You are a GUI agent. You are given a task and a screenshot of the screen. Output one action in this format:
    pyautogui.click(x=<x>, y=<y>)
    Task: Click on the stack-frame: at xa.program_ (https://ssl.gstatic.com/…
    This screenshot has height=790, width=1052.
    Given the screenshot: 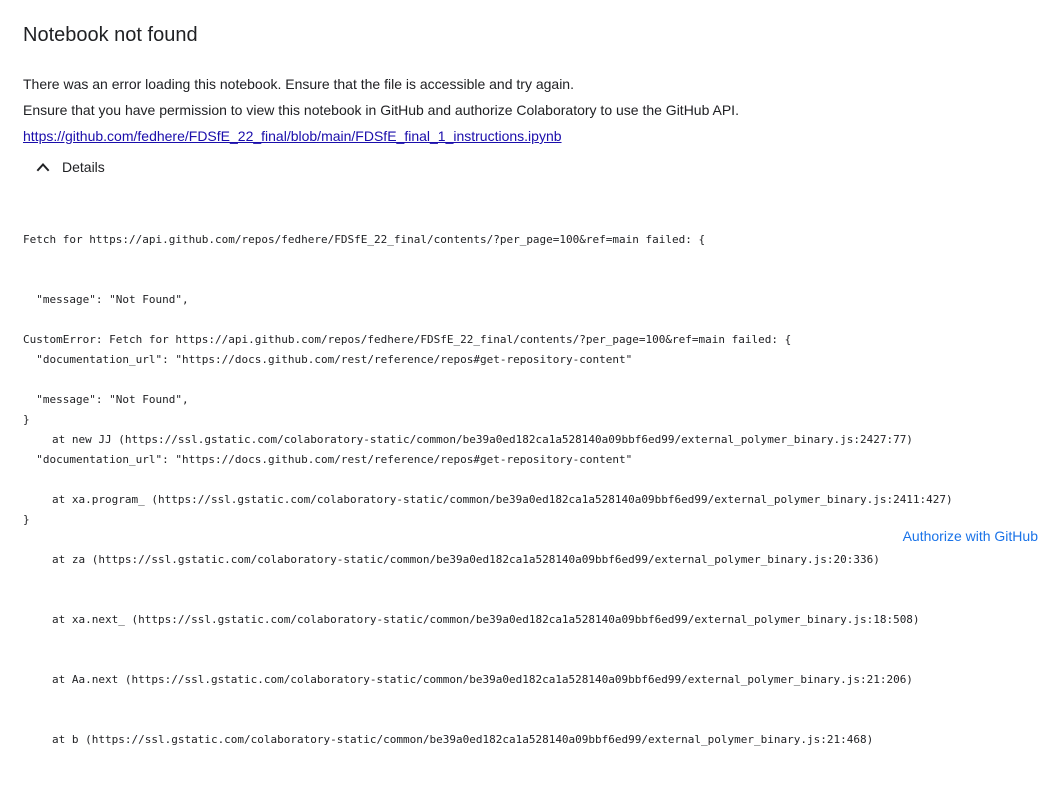 What is the action you would take?
    pyautogui.click(x=502, y=499)
    